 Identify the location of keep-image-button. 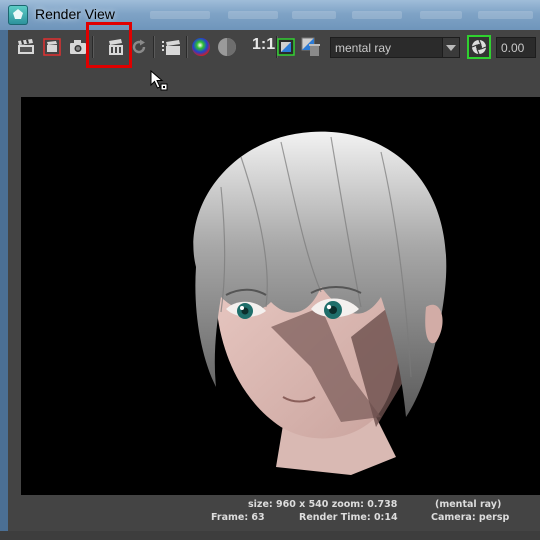
(286, 47).